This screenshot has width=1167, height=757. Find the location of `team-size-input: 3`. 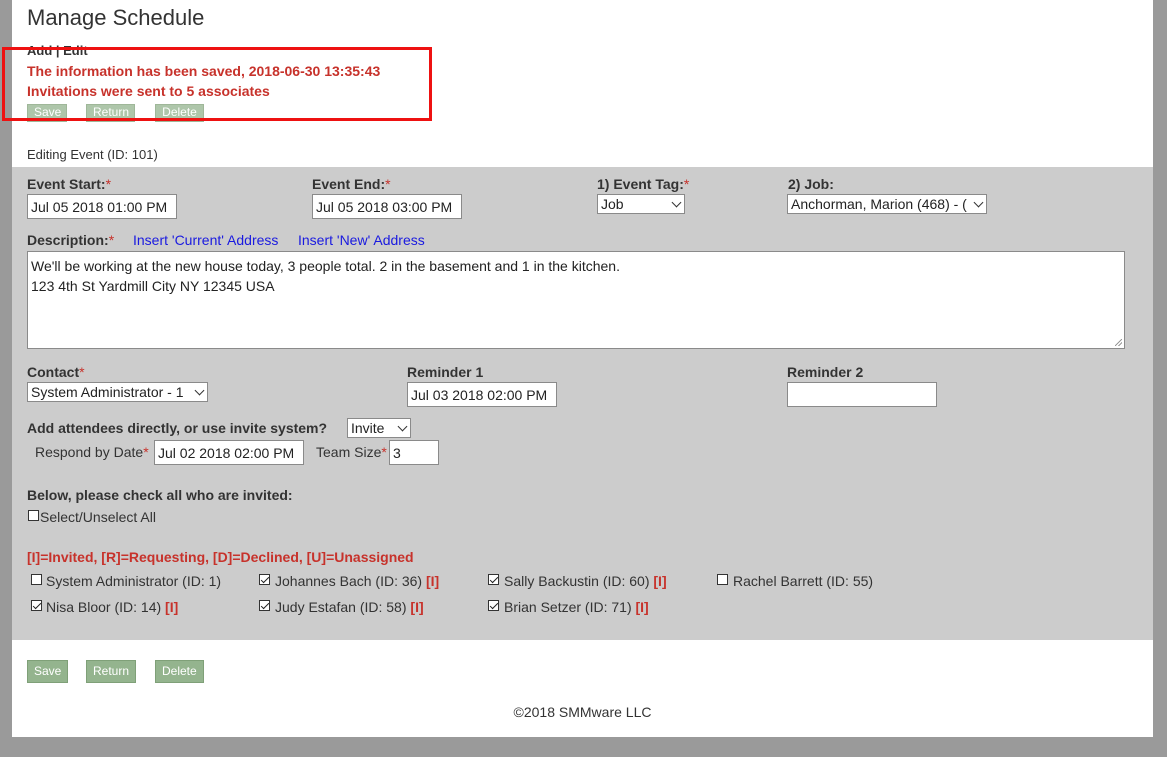

team-size-input: 3 is located at coordinates (414, 452).